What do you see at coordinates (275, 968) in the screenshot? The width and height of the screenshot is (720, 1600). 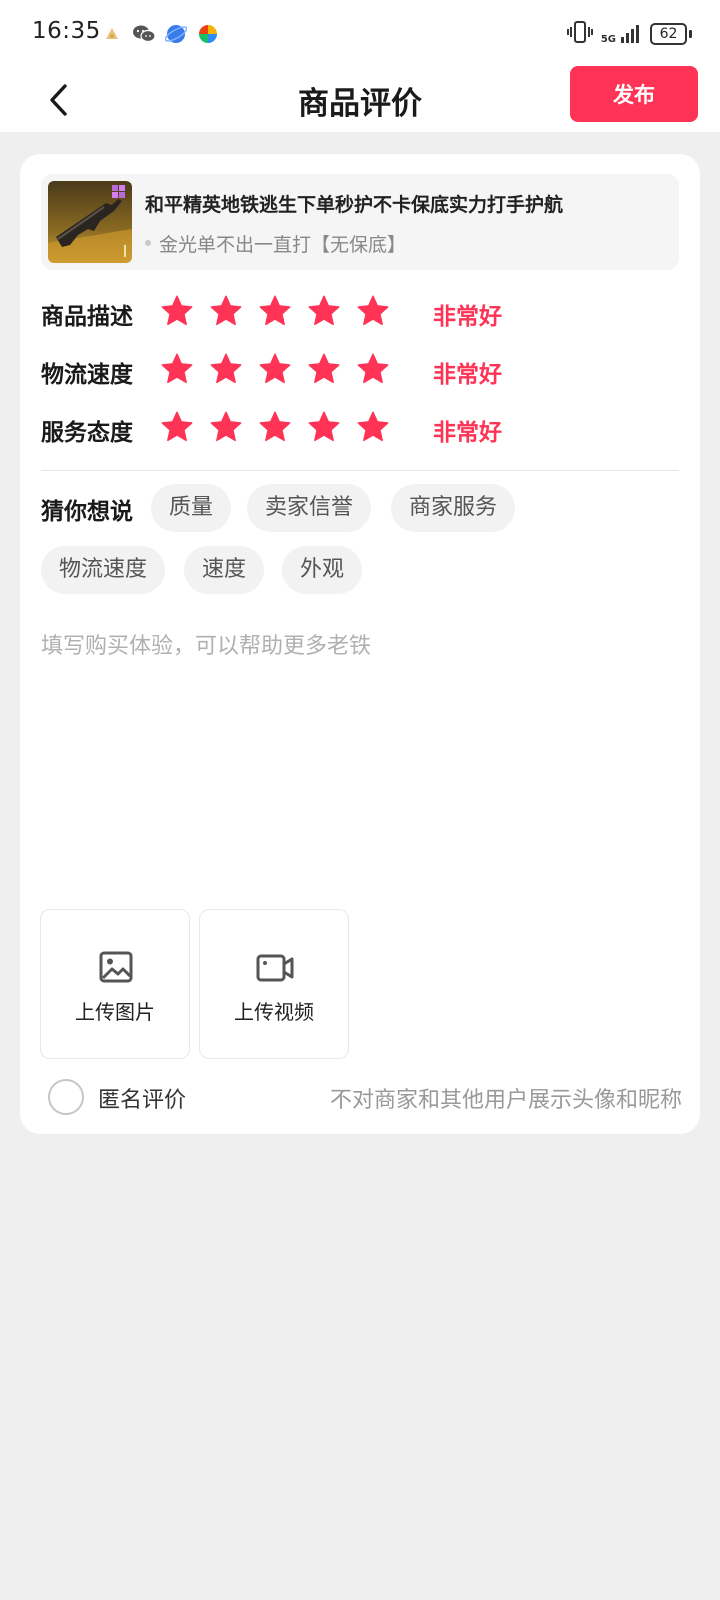 I see `video-camera-icon` at bounding box center [275, 968].